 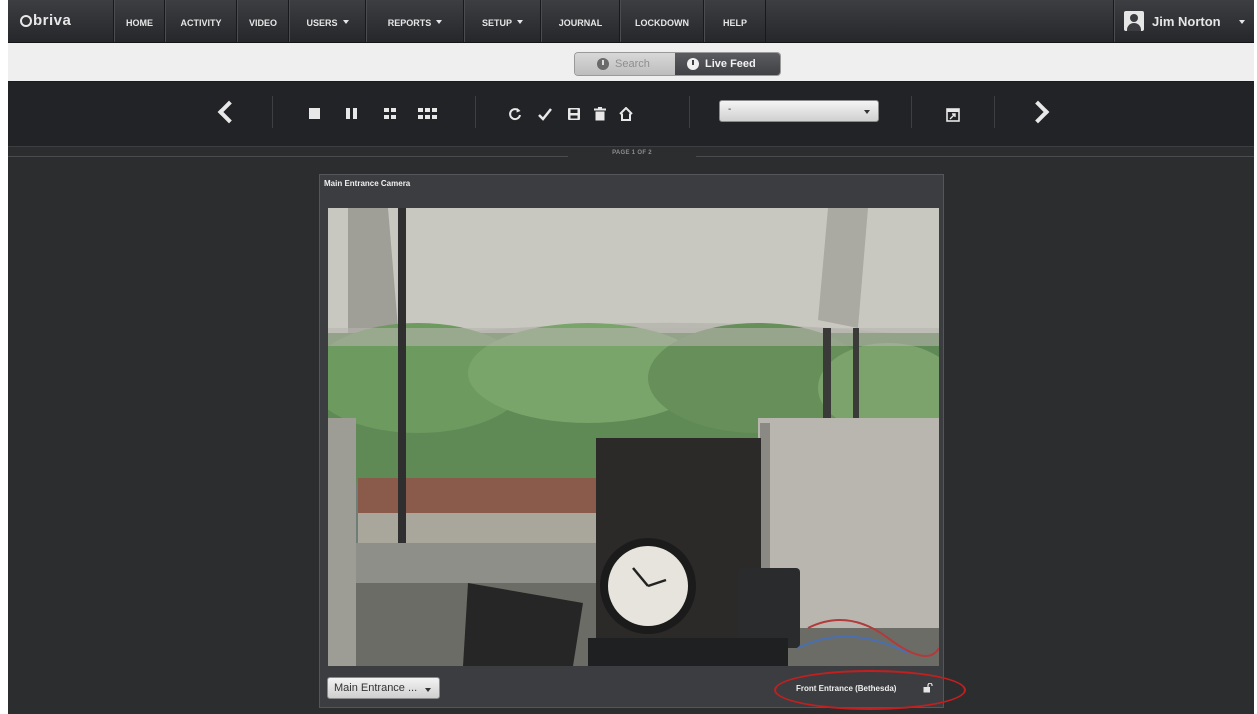 I want to click on mode-bar: Search Live Feed, so click(x=631, y=62).